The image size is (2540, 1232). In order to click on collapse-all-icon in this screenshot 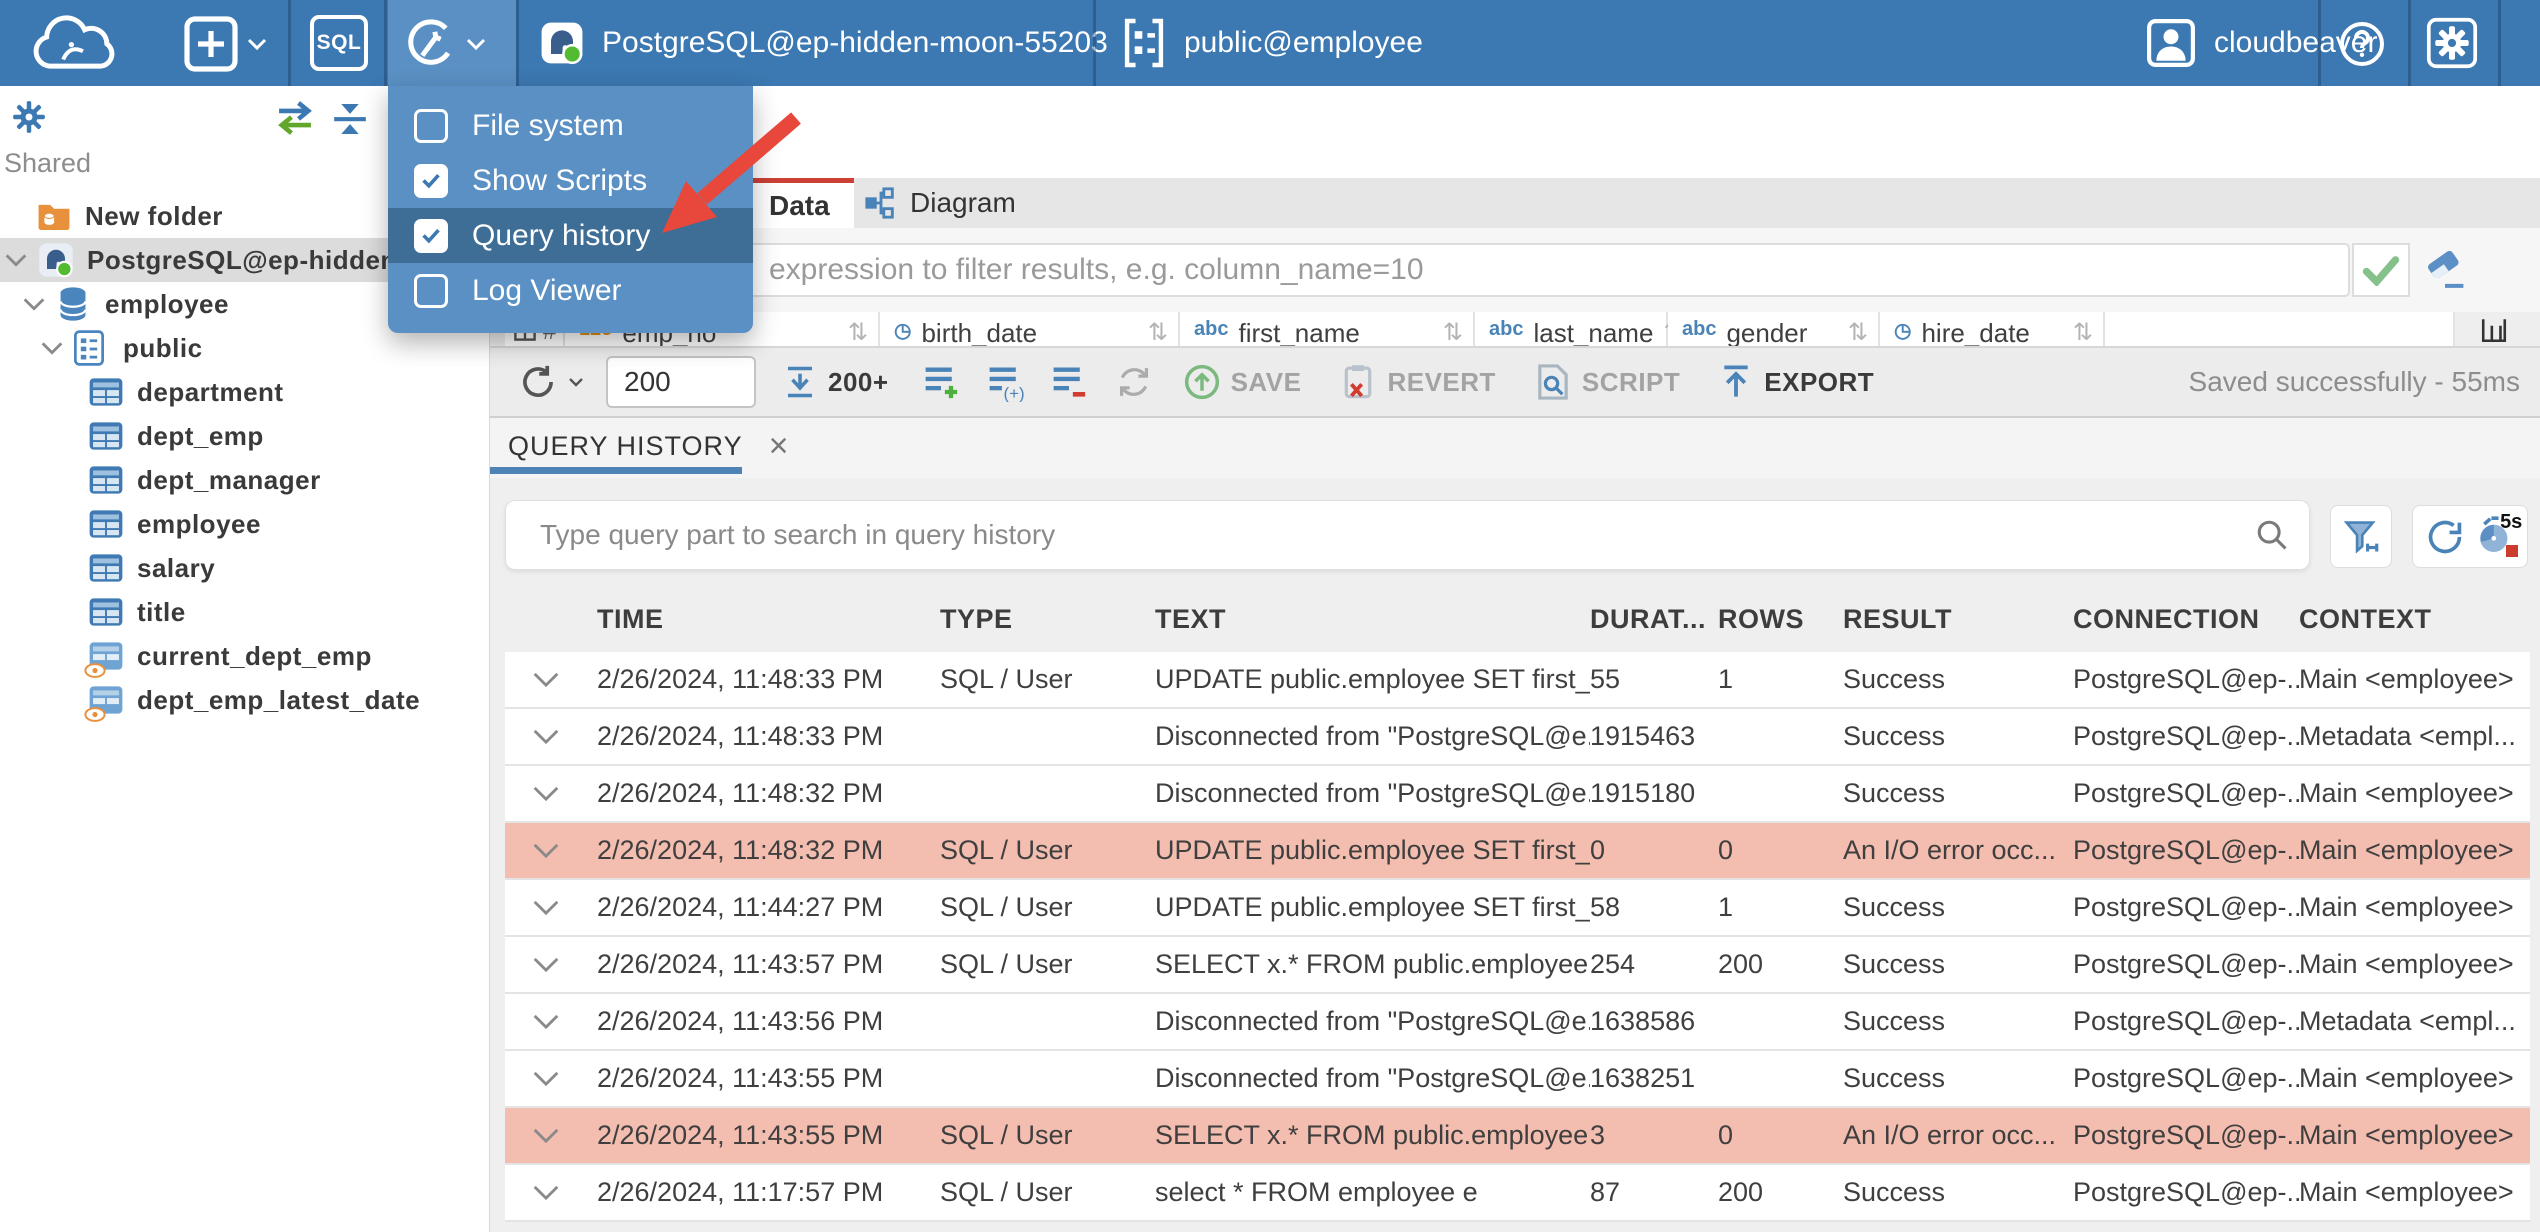, I will do `click(350, 119)`.